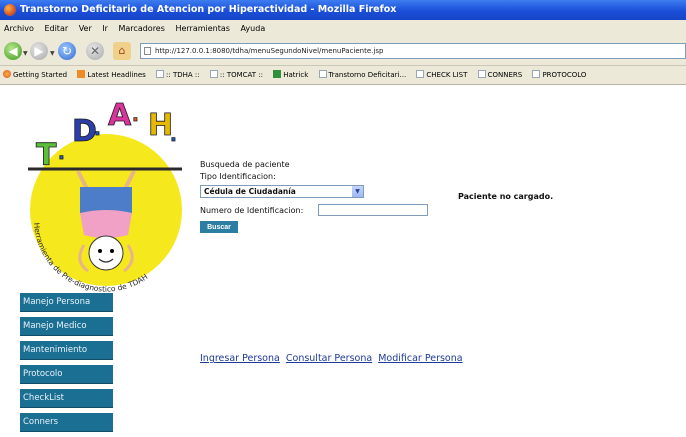  I want to click on bookmark-label: PROTOCOLO, so click(564, 75).